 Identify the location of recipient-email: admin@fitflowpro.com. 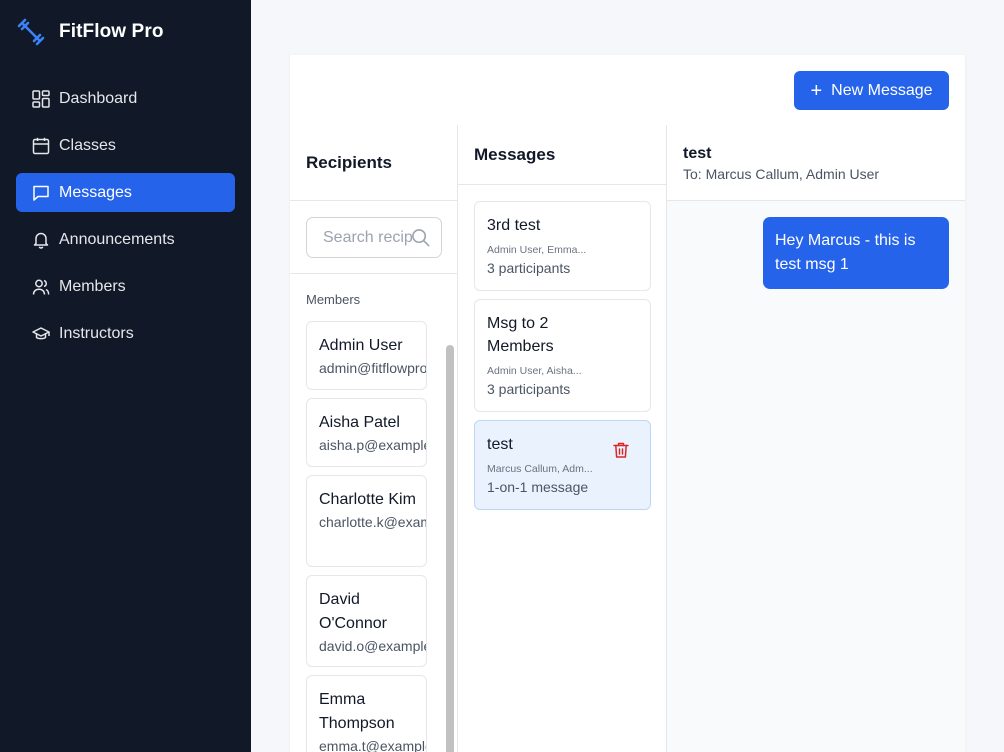
(373, 368).